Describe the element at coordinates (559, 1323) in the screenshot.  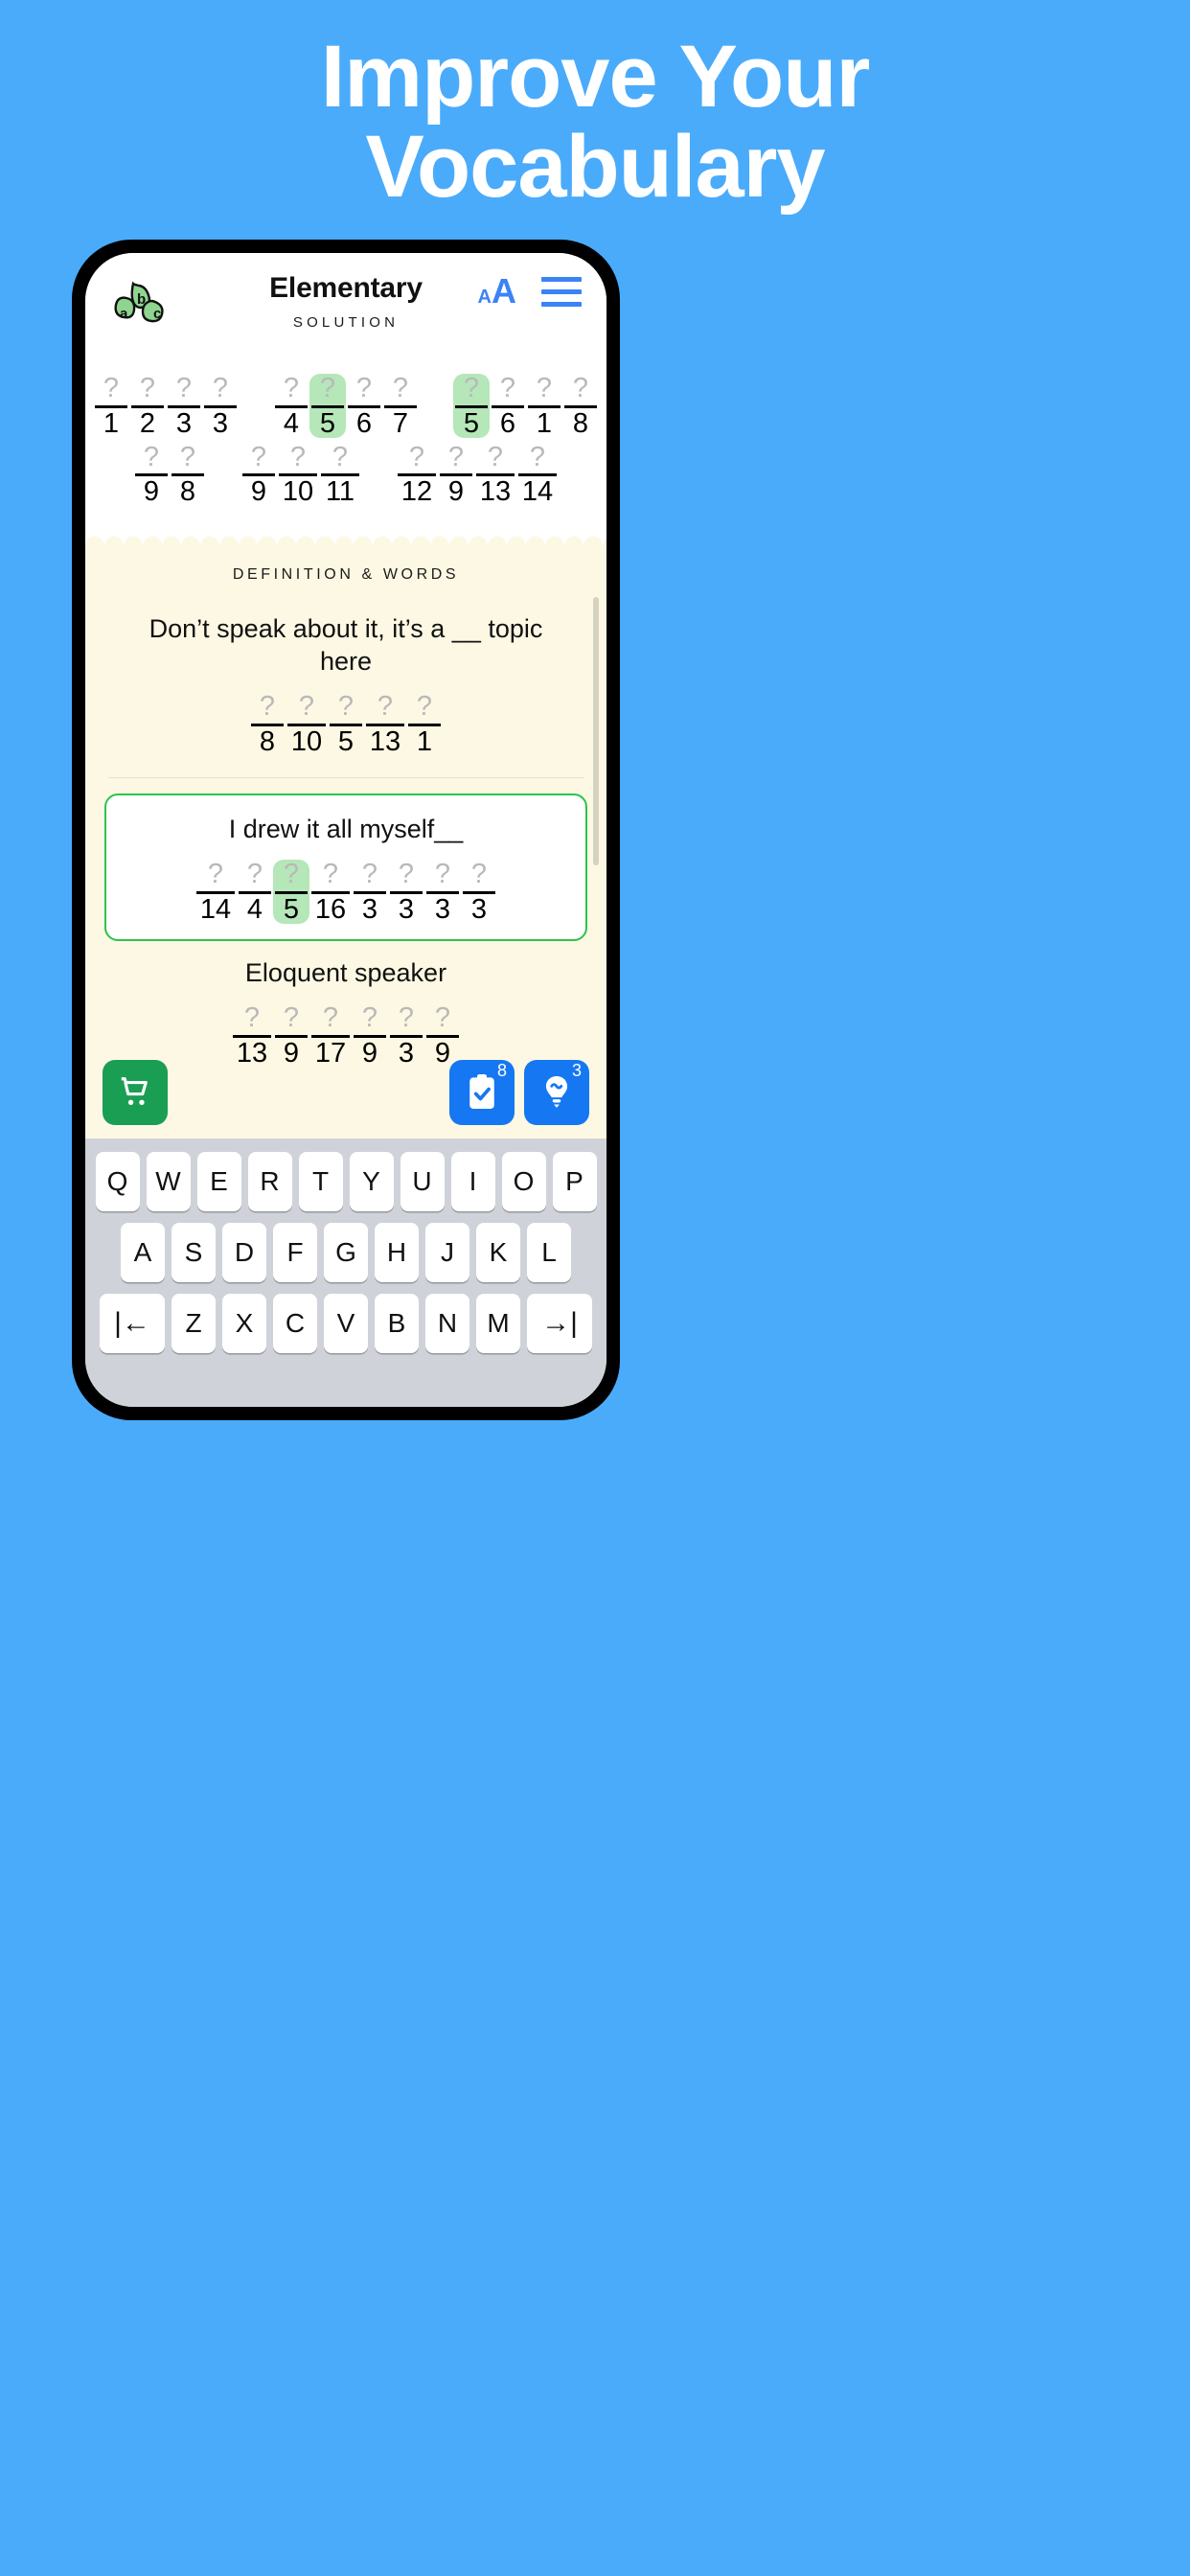
I see `next-word-key: →|` at that location.